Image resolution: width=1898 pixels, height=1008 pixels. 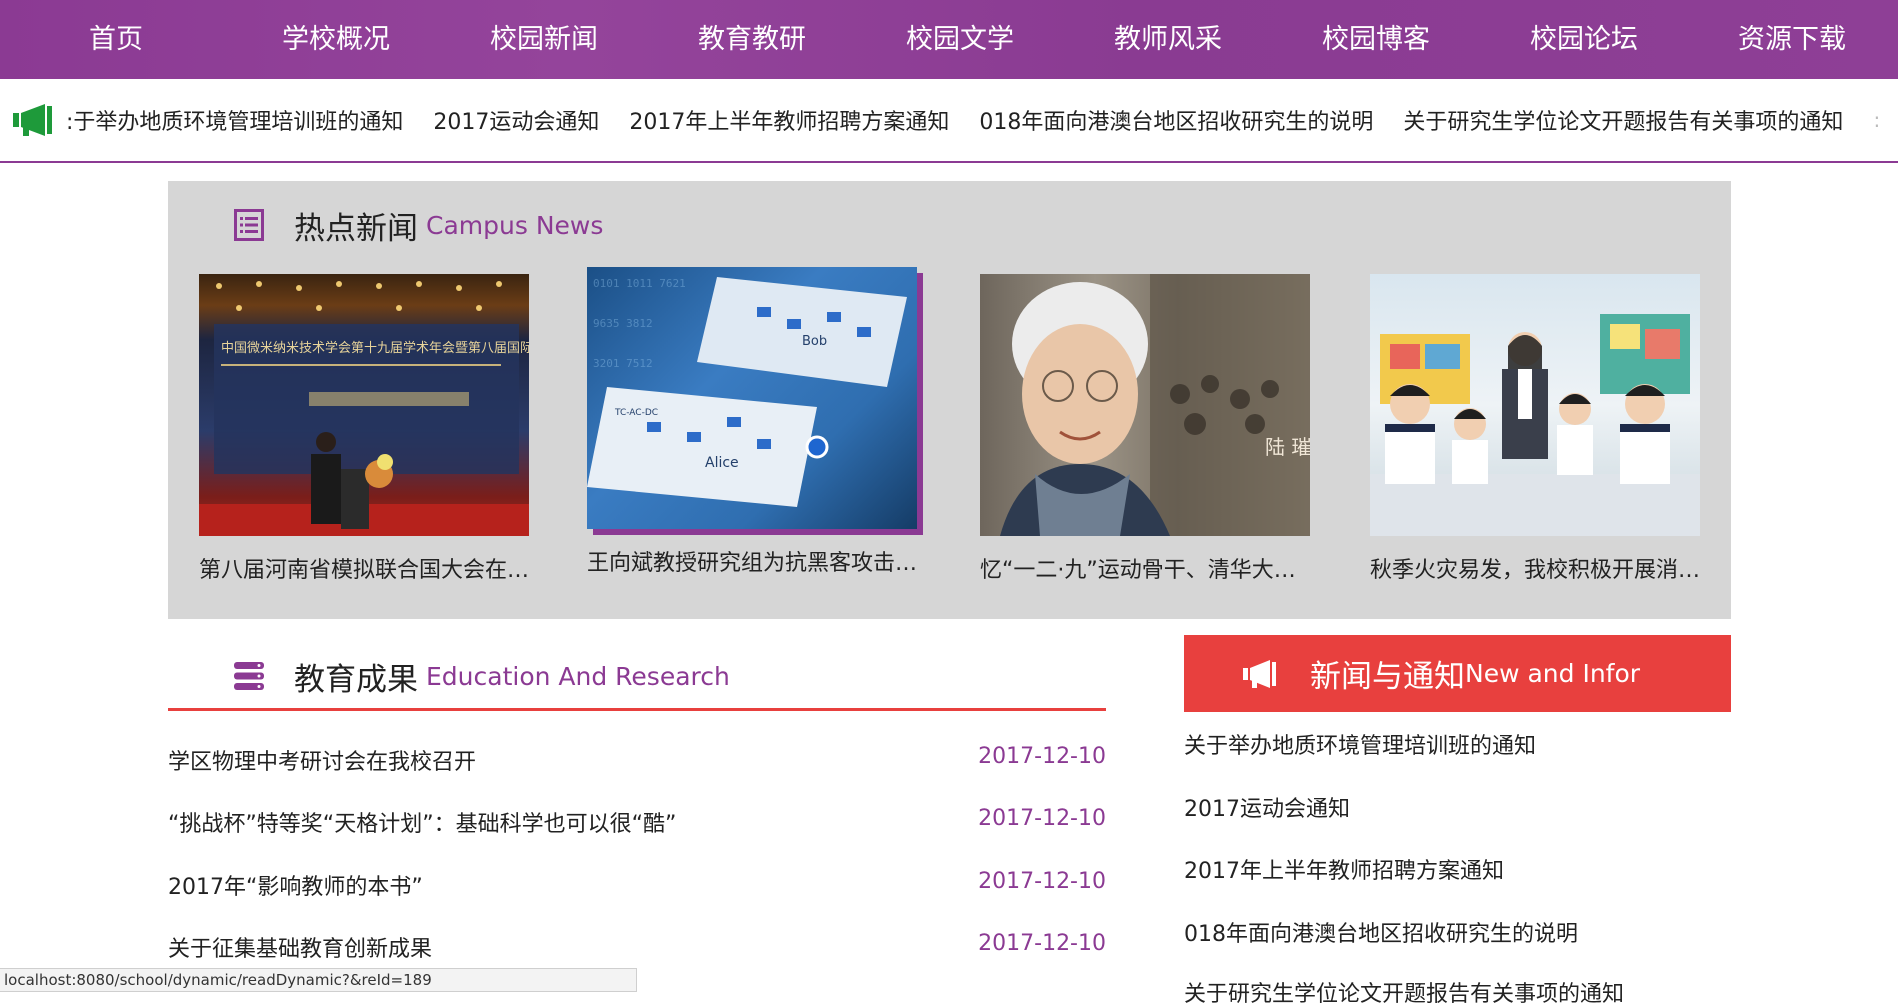 What do you see at coordinates (1344, 869) in the screenshot?
I see `notice-item: 2017年上半年教师招聘方案通知` at bounding box center [1344, 869].